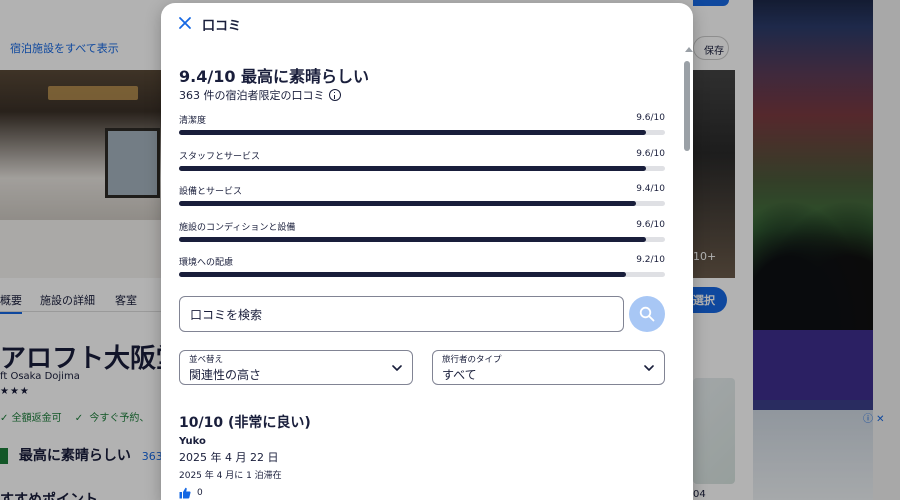  I want to click on close-button, so click(185, 23).